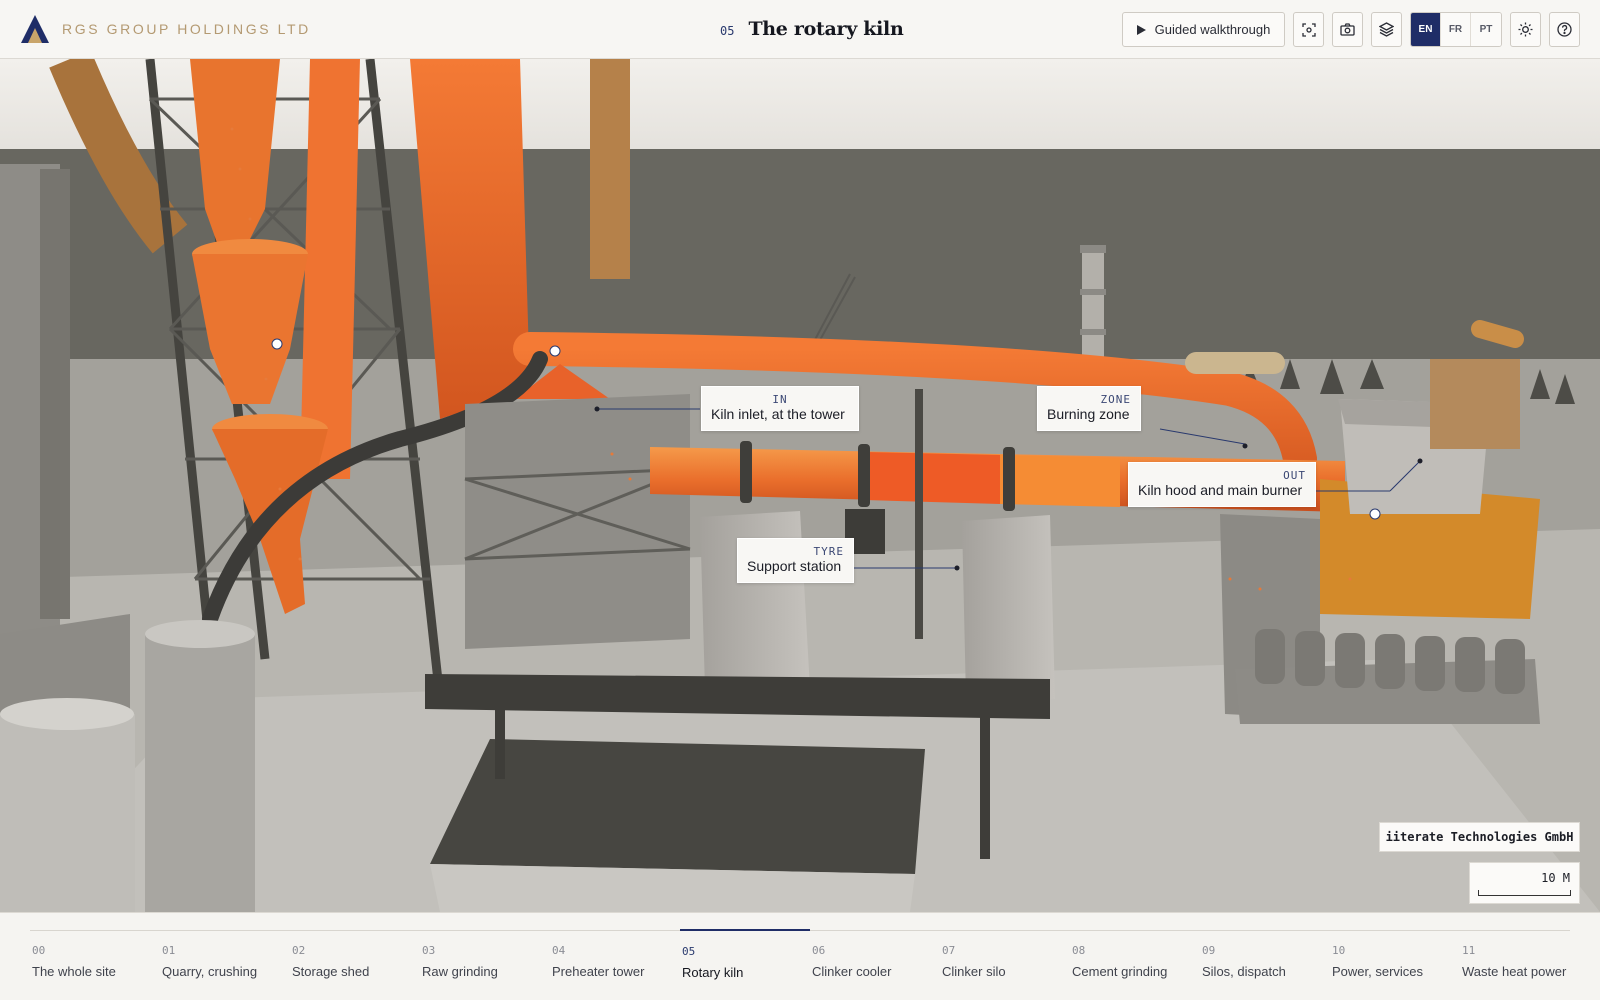  I want to click on nav-item-whole-site: 00 The whole site, so click(95, 961).